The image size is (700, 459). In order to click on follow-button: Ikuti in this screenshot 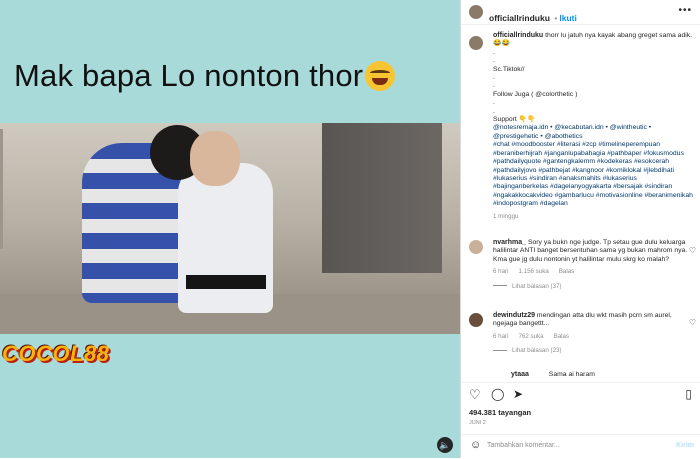, I will do `click(567, 18)`.